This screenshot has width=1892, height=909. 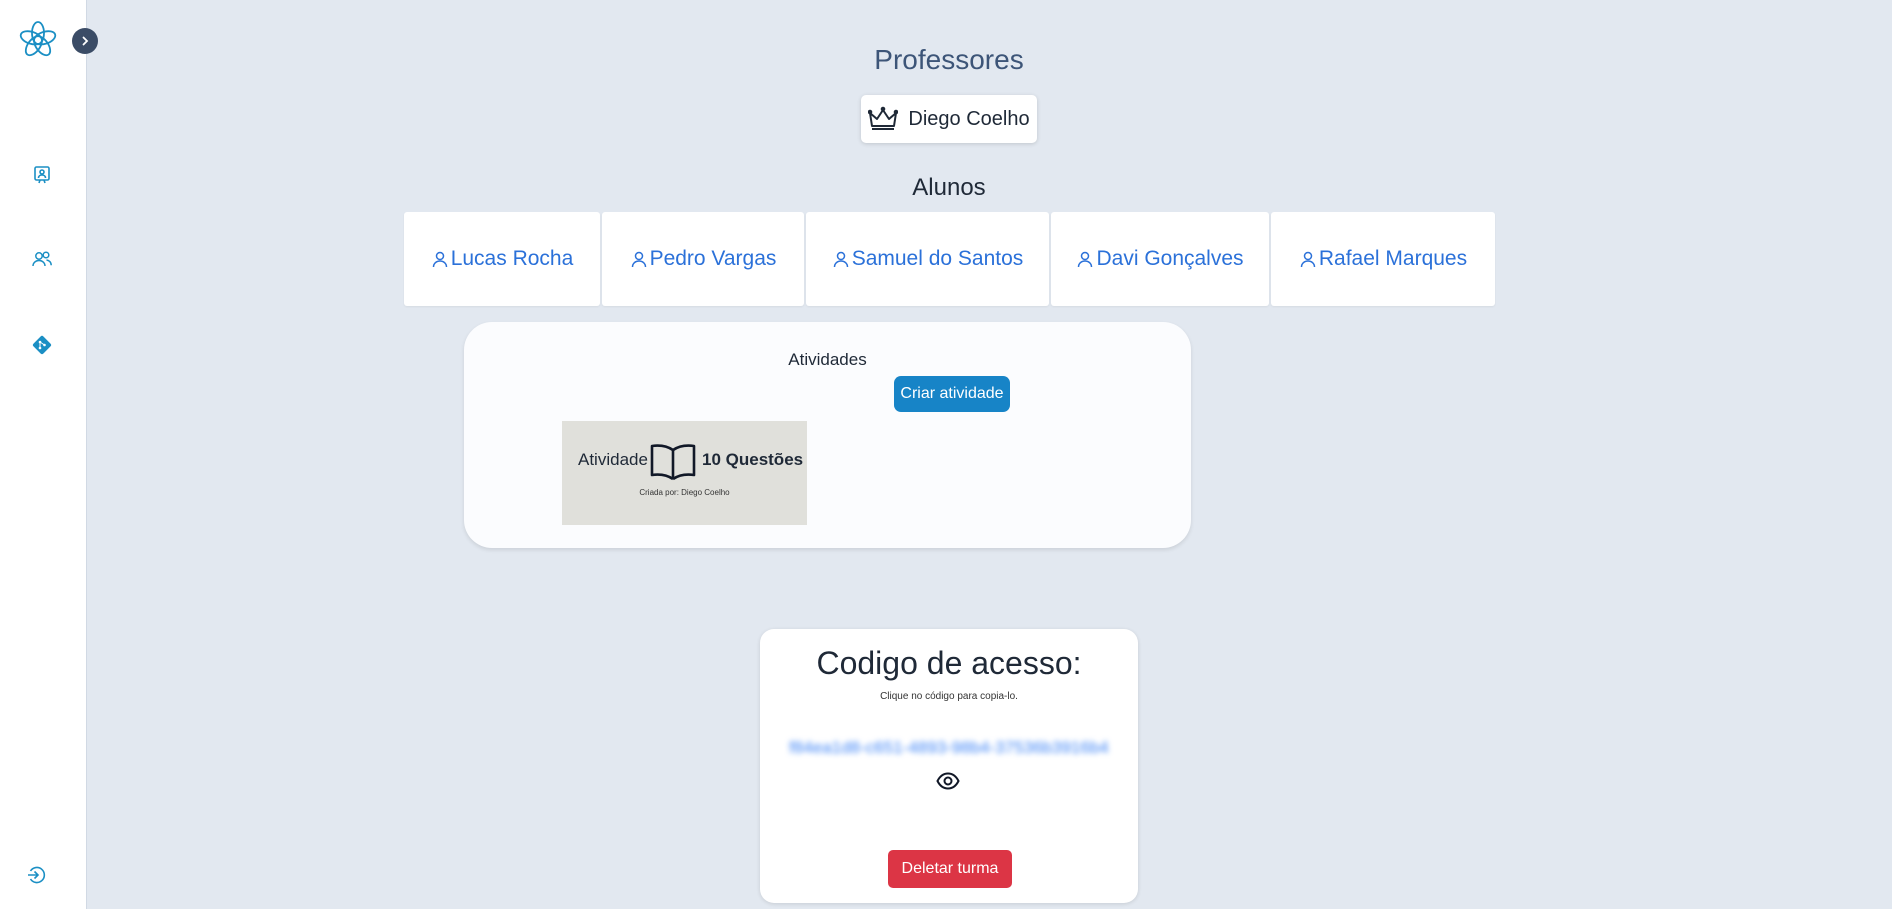 What do you see at coordinates (883, 118) in the screenshot?
I see `crown-icon` at bounding box center [883, 118].